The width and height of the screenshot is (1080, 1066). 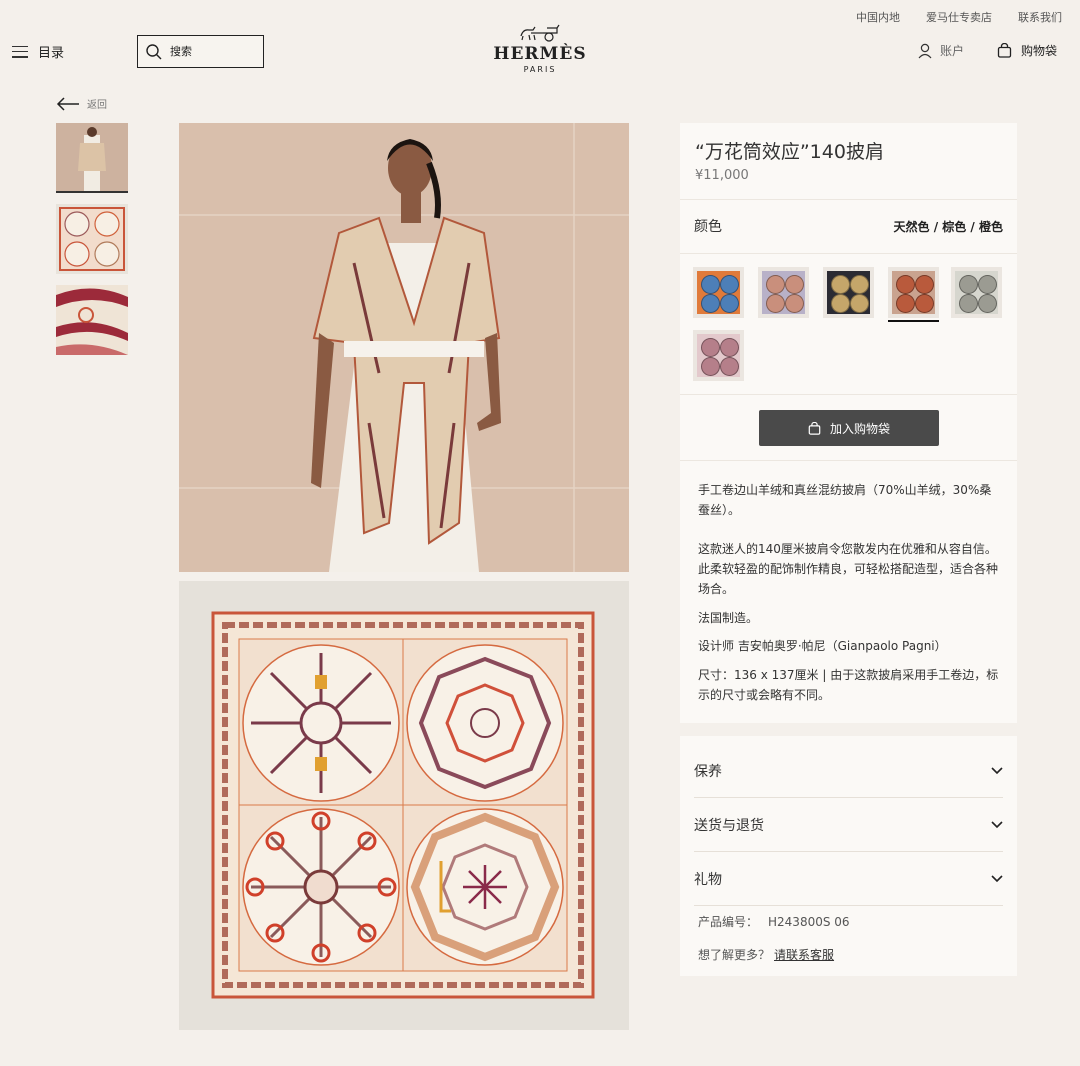 I want to click on thumbnail-model, so click(x=92, y=158).